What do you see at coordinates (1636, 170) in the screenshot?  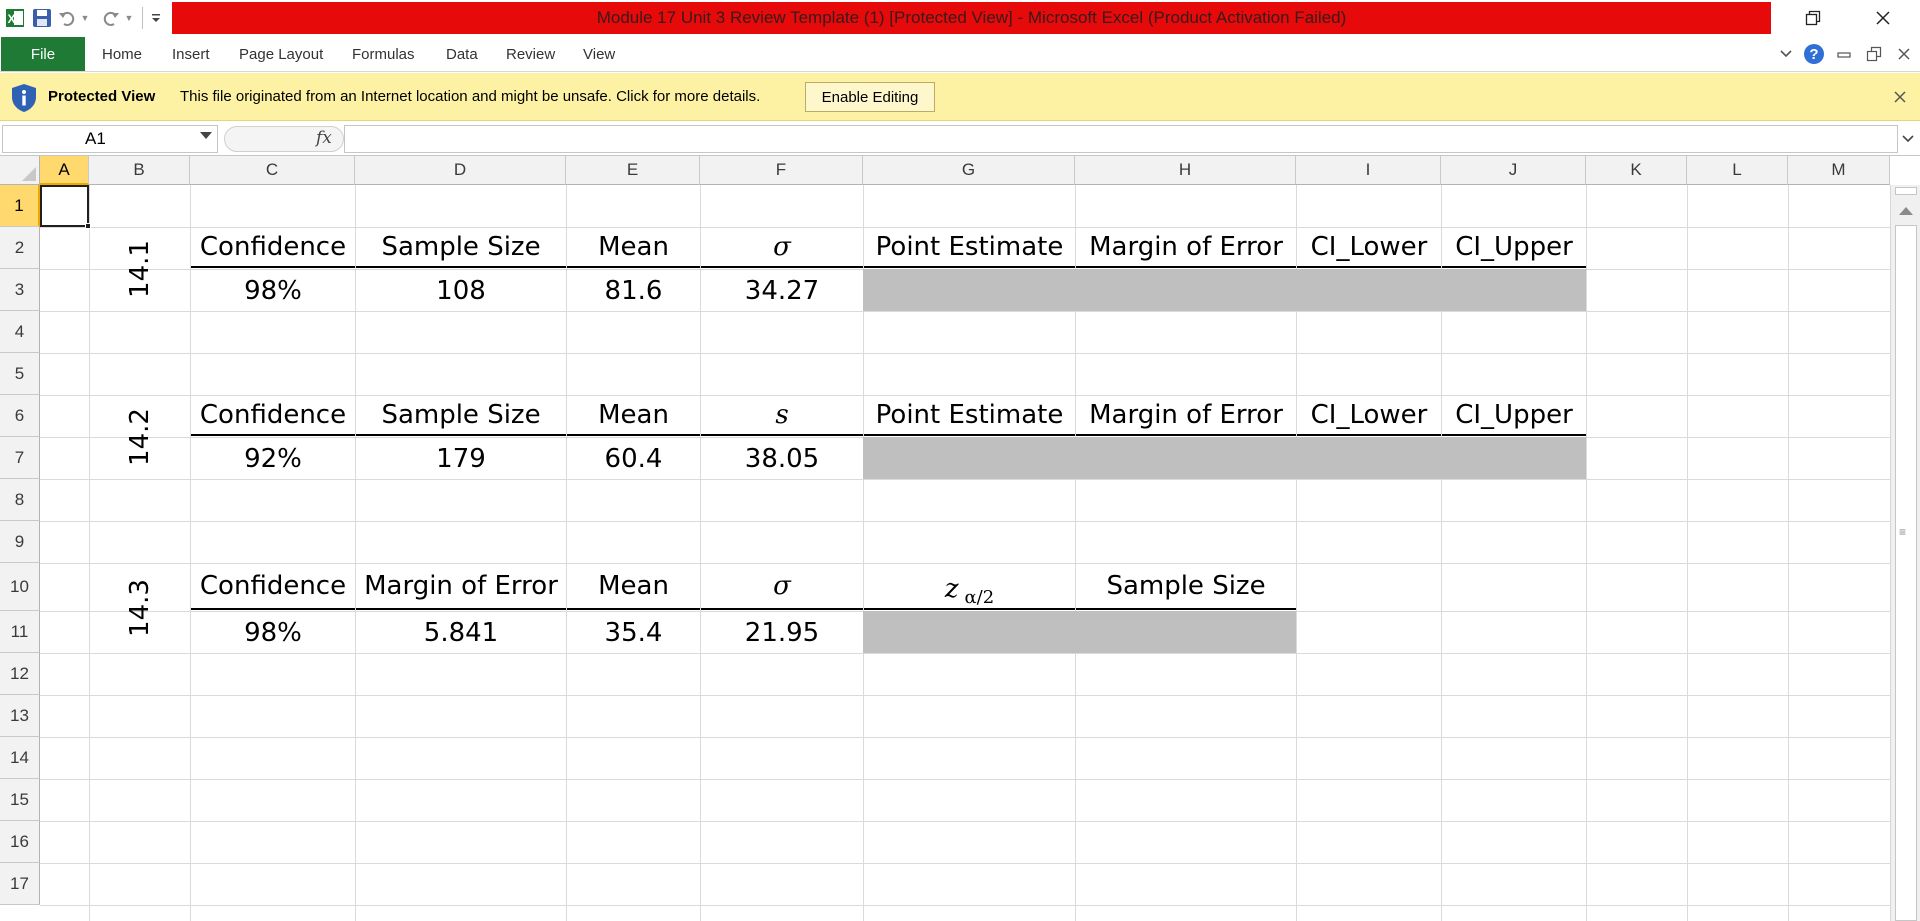 I see `column-header-k: K` at bounding box center [1636, 170].